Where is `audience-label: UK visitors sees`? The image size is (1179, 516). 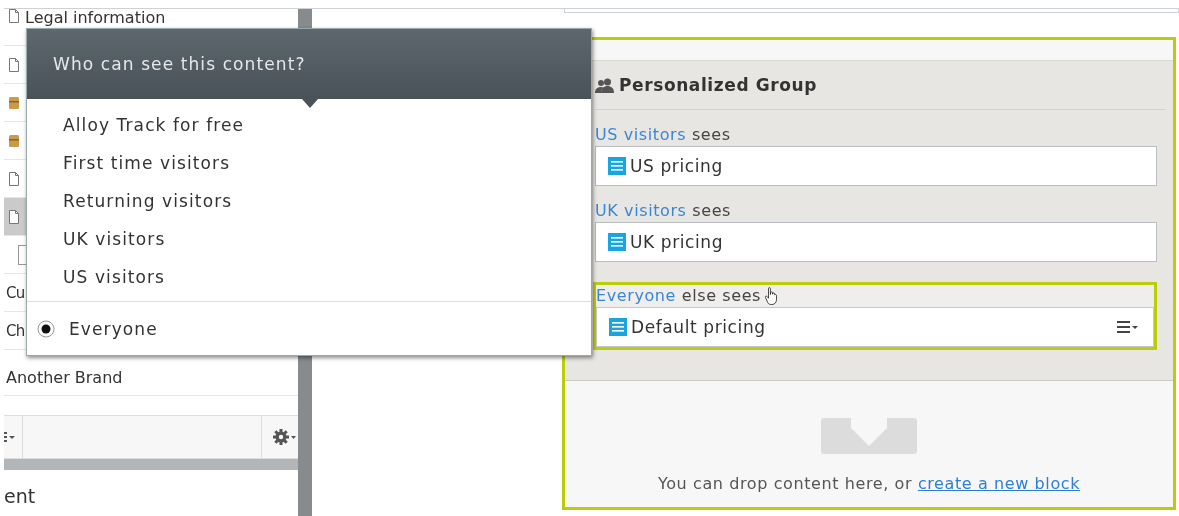 audience-label: UK visitors sees is located at coordinates (663, 211).